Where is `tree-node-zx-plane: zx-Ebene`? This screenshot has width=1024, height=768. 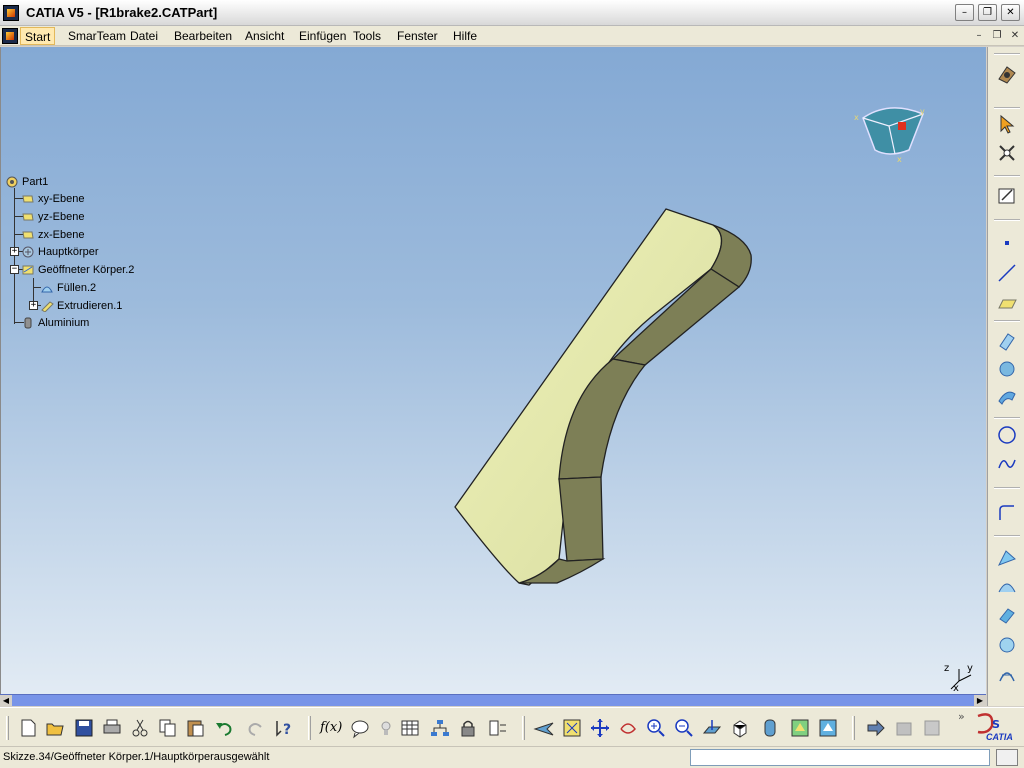
tree-node-zx-plane: zx-Ebene is located at coordinates (52, 235).